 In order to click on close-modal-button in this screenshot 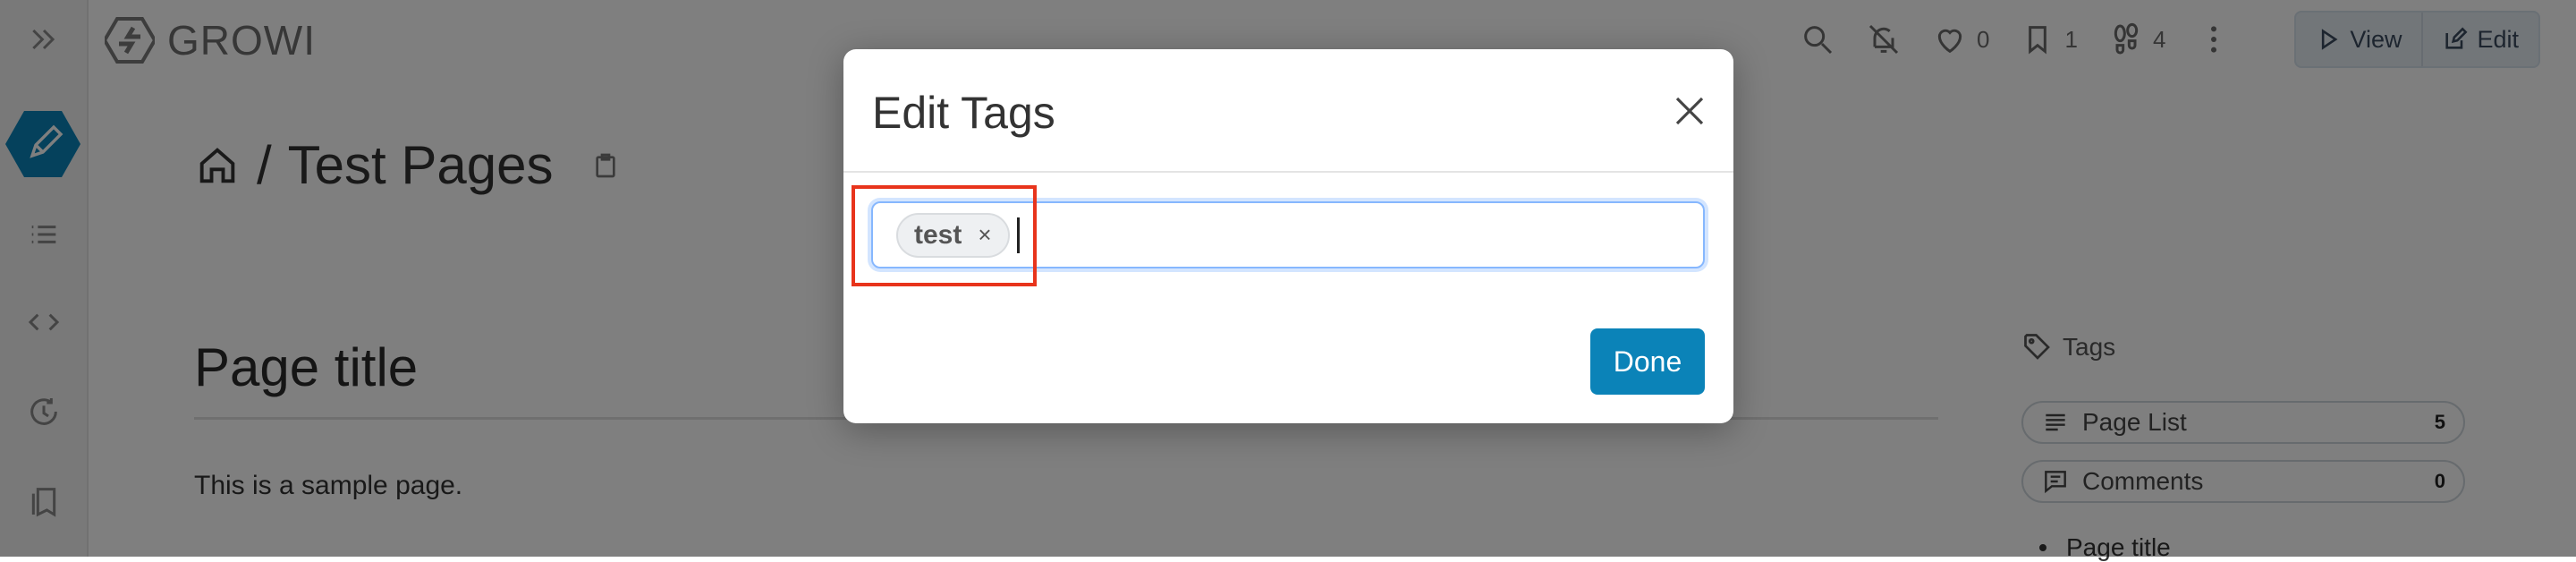, I will do `click(1689, 111)`.